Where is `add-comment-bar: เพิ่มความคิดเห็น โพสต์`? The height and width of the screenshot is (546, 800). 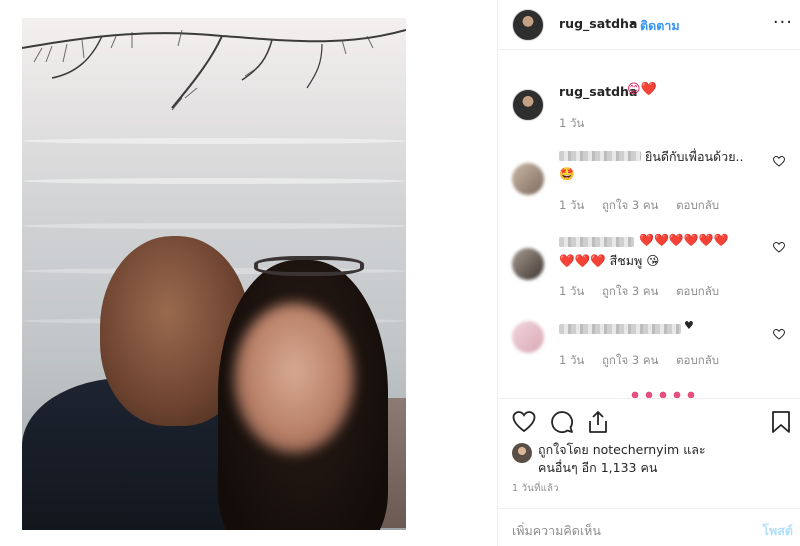
add-comment-bar: เพิ่มความคิดเห็น โพสต์ is located at coordinates (649, 527).